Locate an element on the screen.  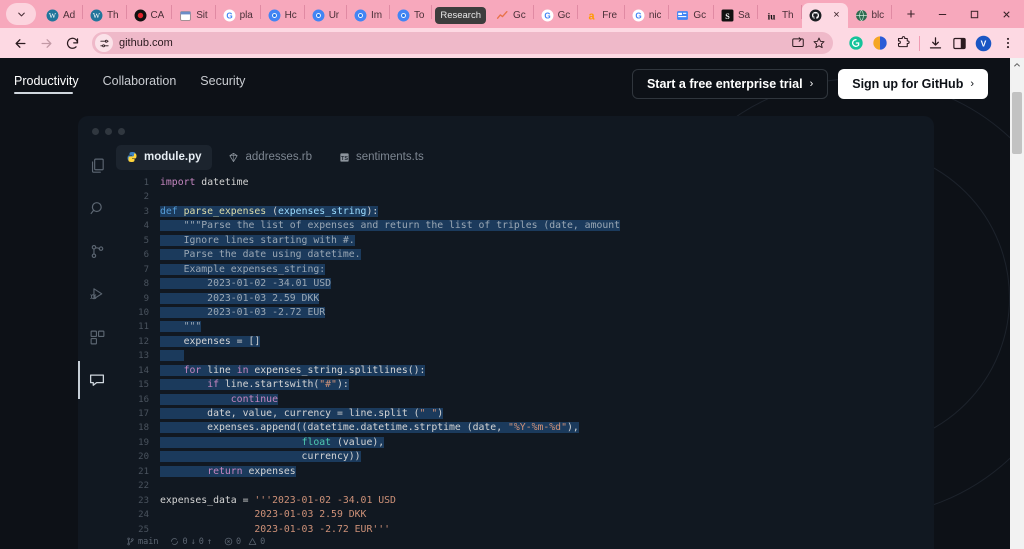
star-icon is located at coordinates (818, 43).